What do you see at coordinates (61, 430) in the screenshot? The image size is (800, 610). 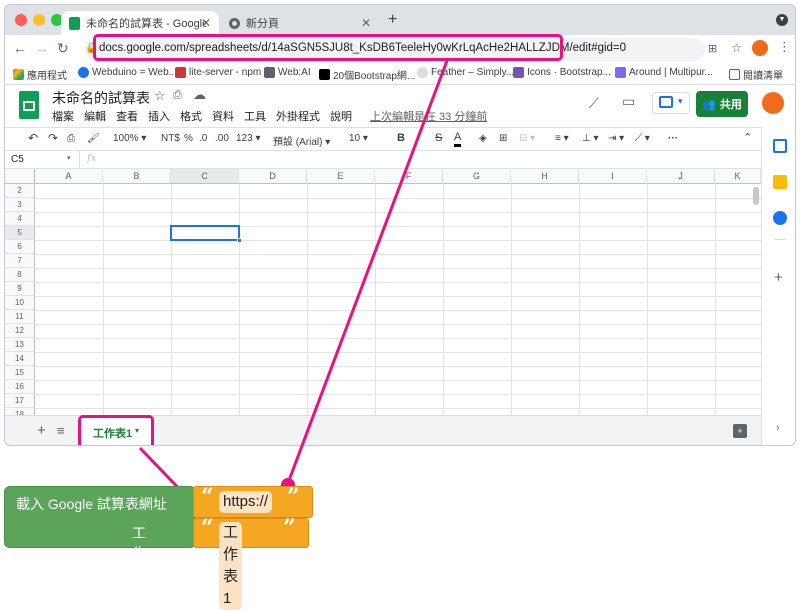 I see `all-sheets-icon: ≡` at bounding box center [61, 430].